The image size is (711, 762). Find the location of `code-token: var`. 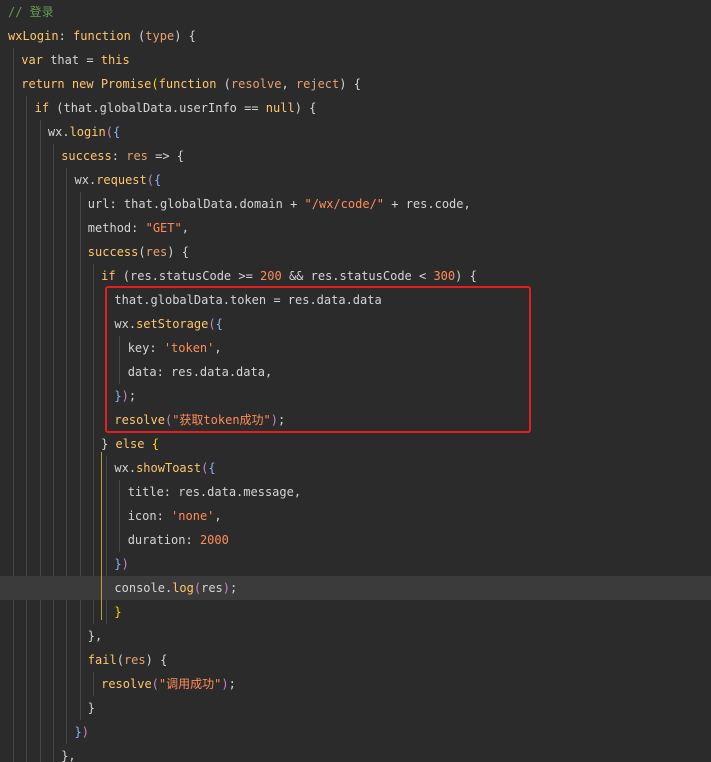

code-token: var is located at coordinates (32, 60).